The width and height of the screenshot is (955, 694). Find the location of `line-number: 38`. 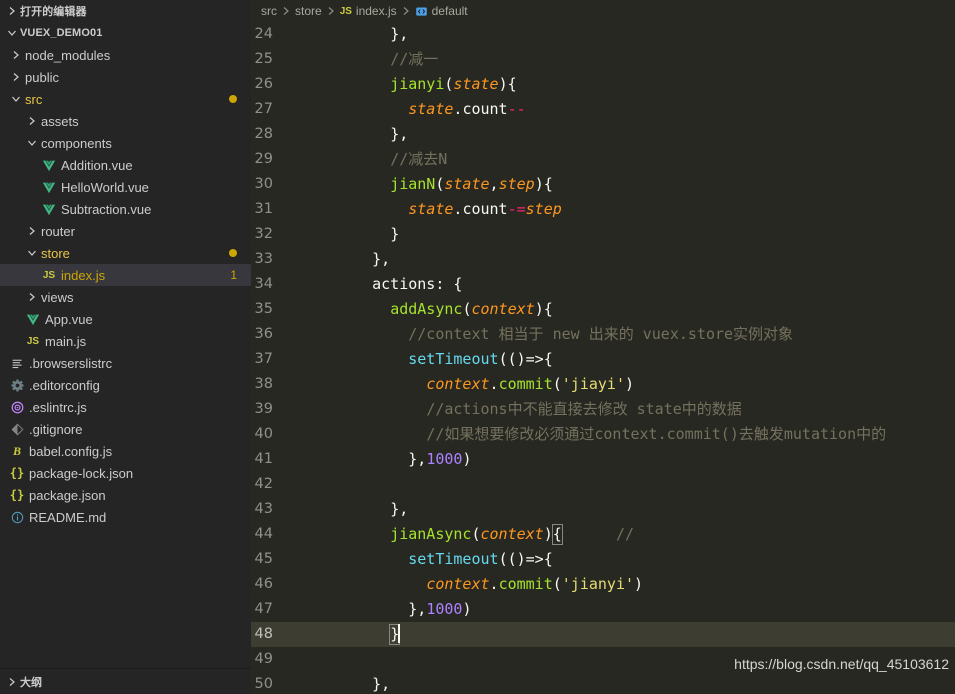

line-number: 38 is located at coordinates (263, 384).